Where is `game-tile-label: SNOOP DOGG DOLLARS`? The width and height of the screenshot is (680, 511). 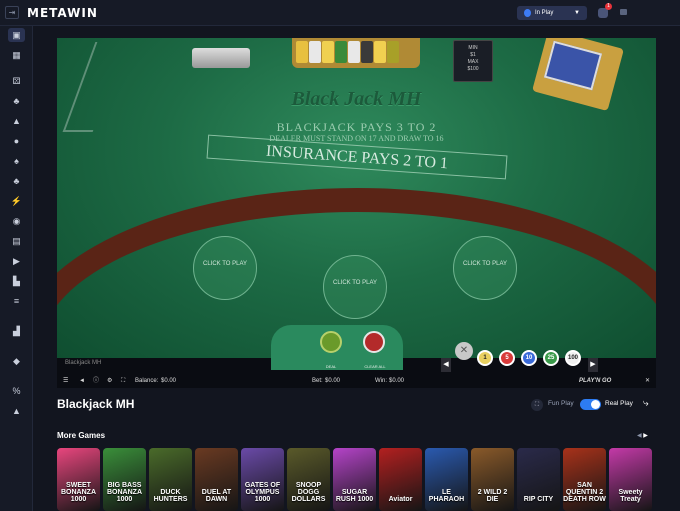
game-tile-label: SNOOP DOGG DOLLARS is located at coordinates (308, 492).